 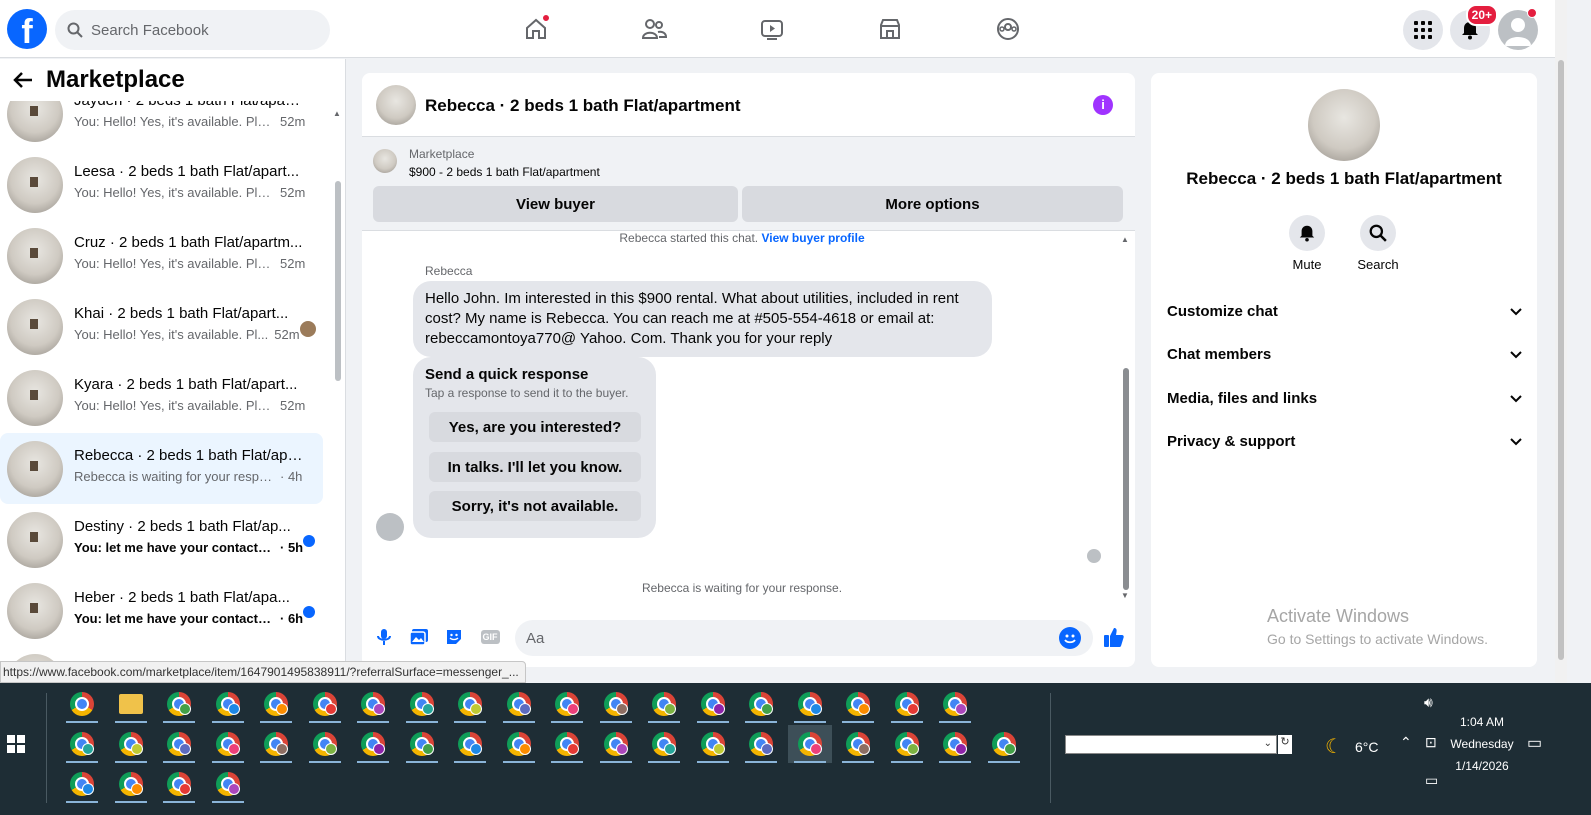 What do you see at coordinates (338, 389) in the screenshot?
I see `sidebar-scrollbar: ▲` at bounding box center [338, 389].